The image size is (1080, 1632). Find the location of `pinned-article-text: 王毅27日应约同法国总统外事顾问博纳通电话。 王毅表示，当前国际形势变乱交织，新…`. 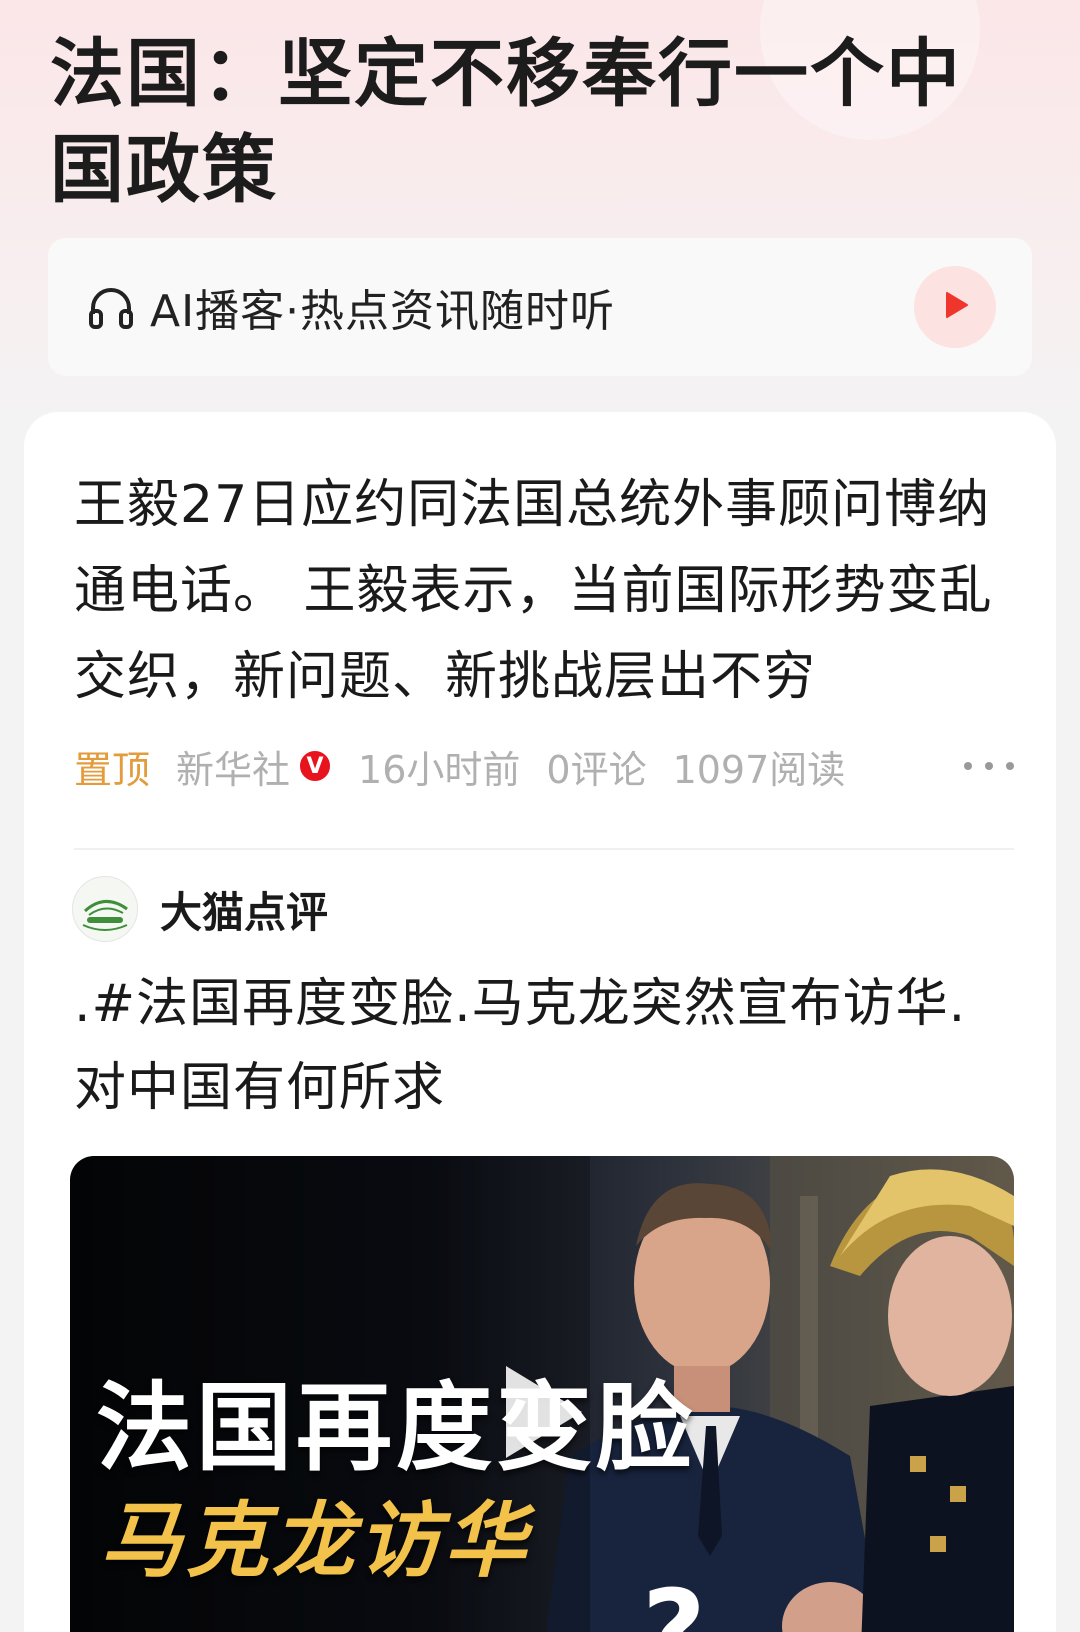

pinned-article-text: 王毅27日应约同法国总统外事顾问博纳通电话。 王毅表示，当前国际形势变乱交织，新… is located at coordinates (544, 591).